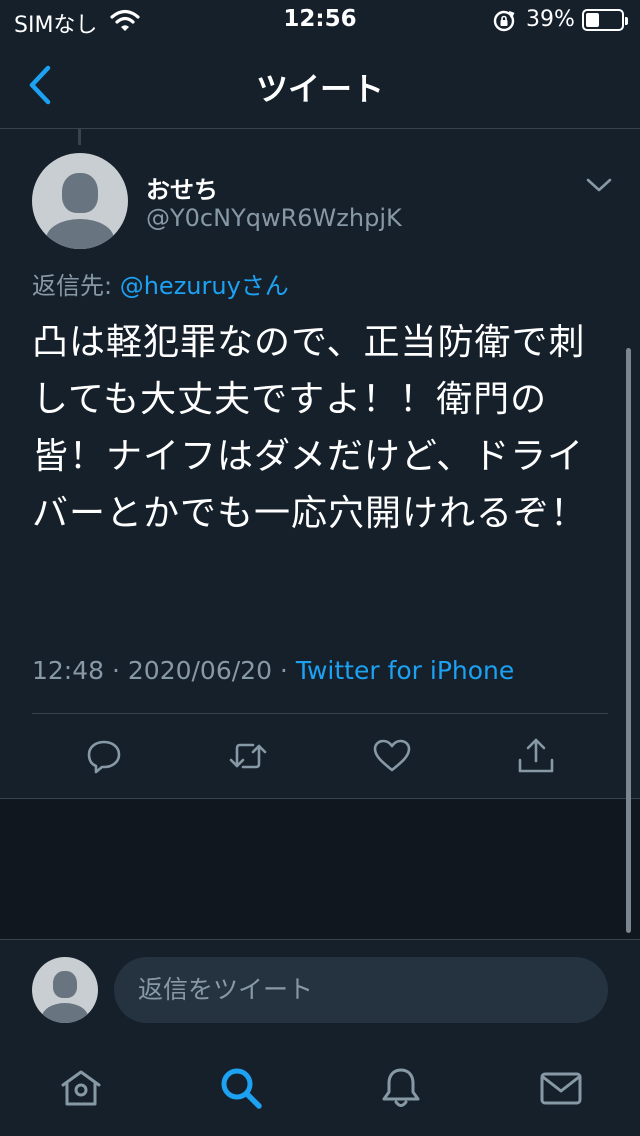 The height and width of the screenshot is (1136, 640). I want to click on status-bar: SIMなし 12:56 39%, so click(320, 20).